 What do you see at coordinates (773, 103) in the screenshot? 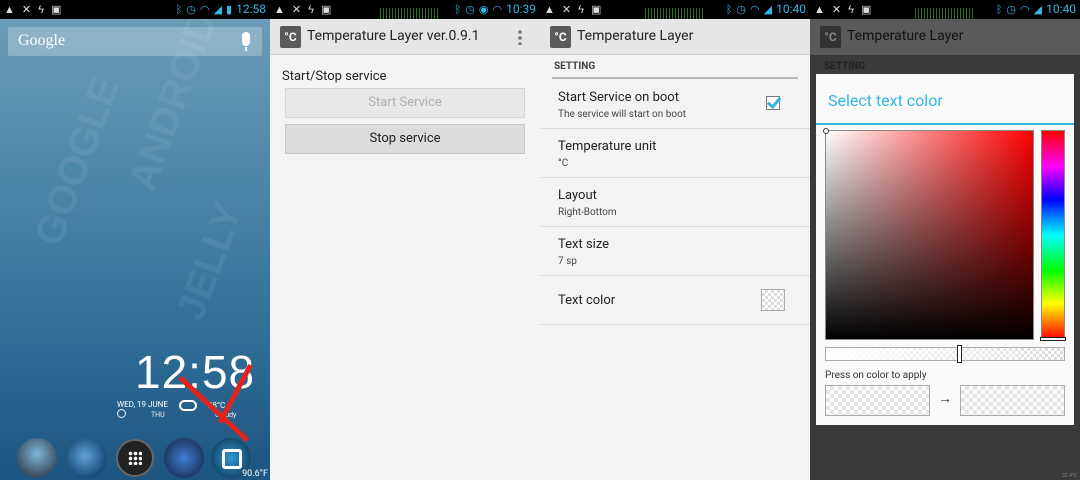
I see `start-on-boot-checkbox` at bounding box center [773, 103].